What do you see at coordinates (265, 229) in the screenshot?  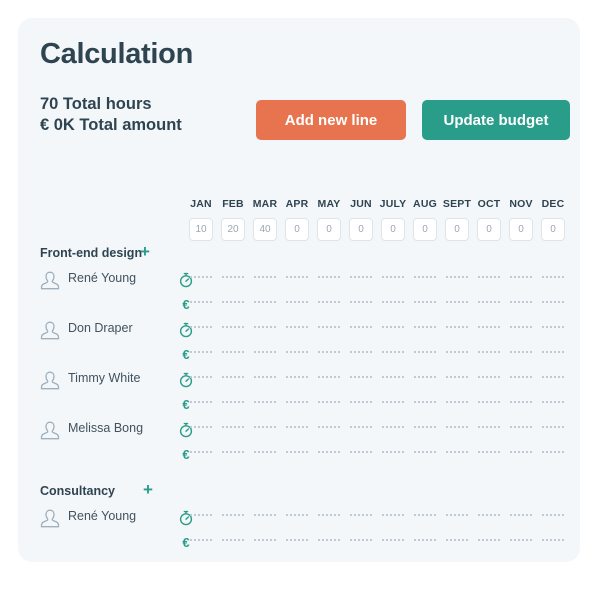 I see `budget-input-mar` at bounding box center [265, 229].